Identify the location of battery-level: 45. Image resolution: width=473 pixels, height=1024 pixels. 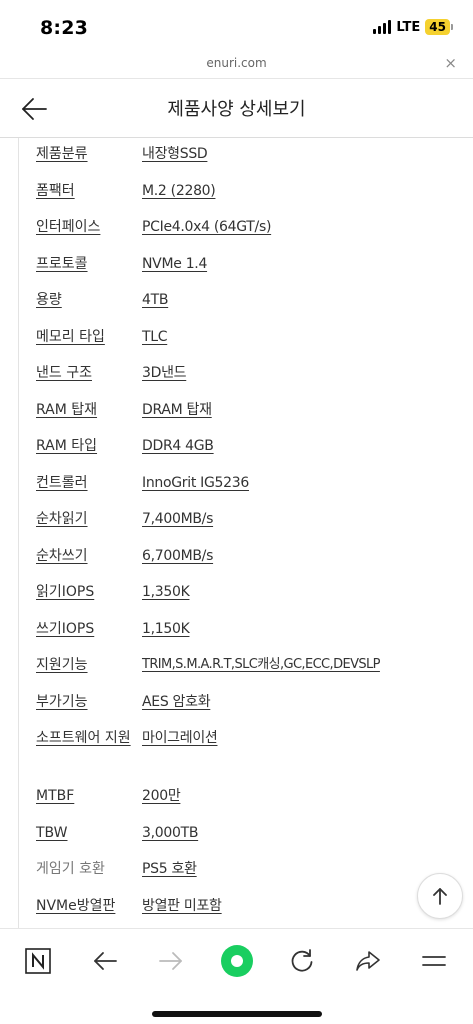
(437, 27).